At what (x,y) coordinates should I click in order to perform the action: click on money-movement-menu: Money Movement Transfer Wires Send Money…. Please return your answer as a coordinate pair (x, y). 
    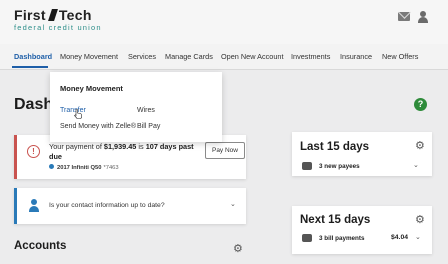
    Looking at the image, I should click on (136, 107).